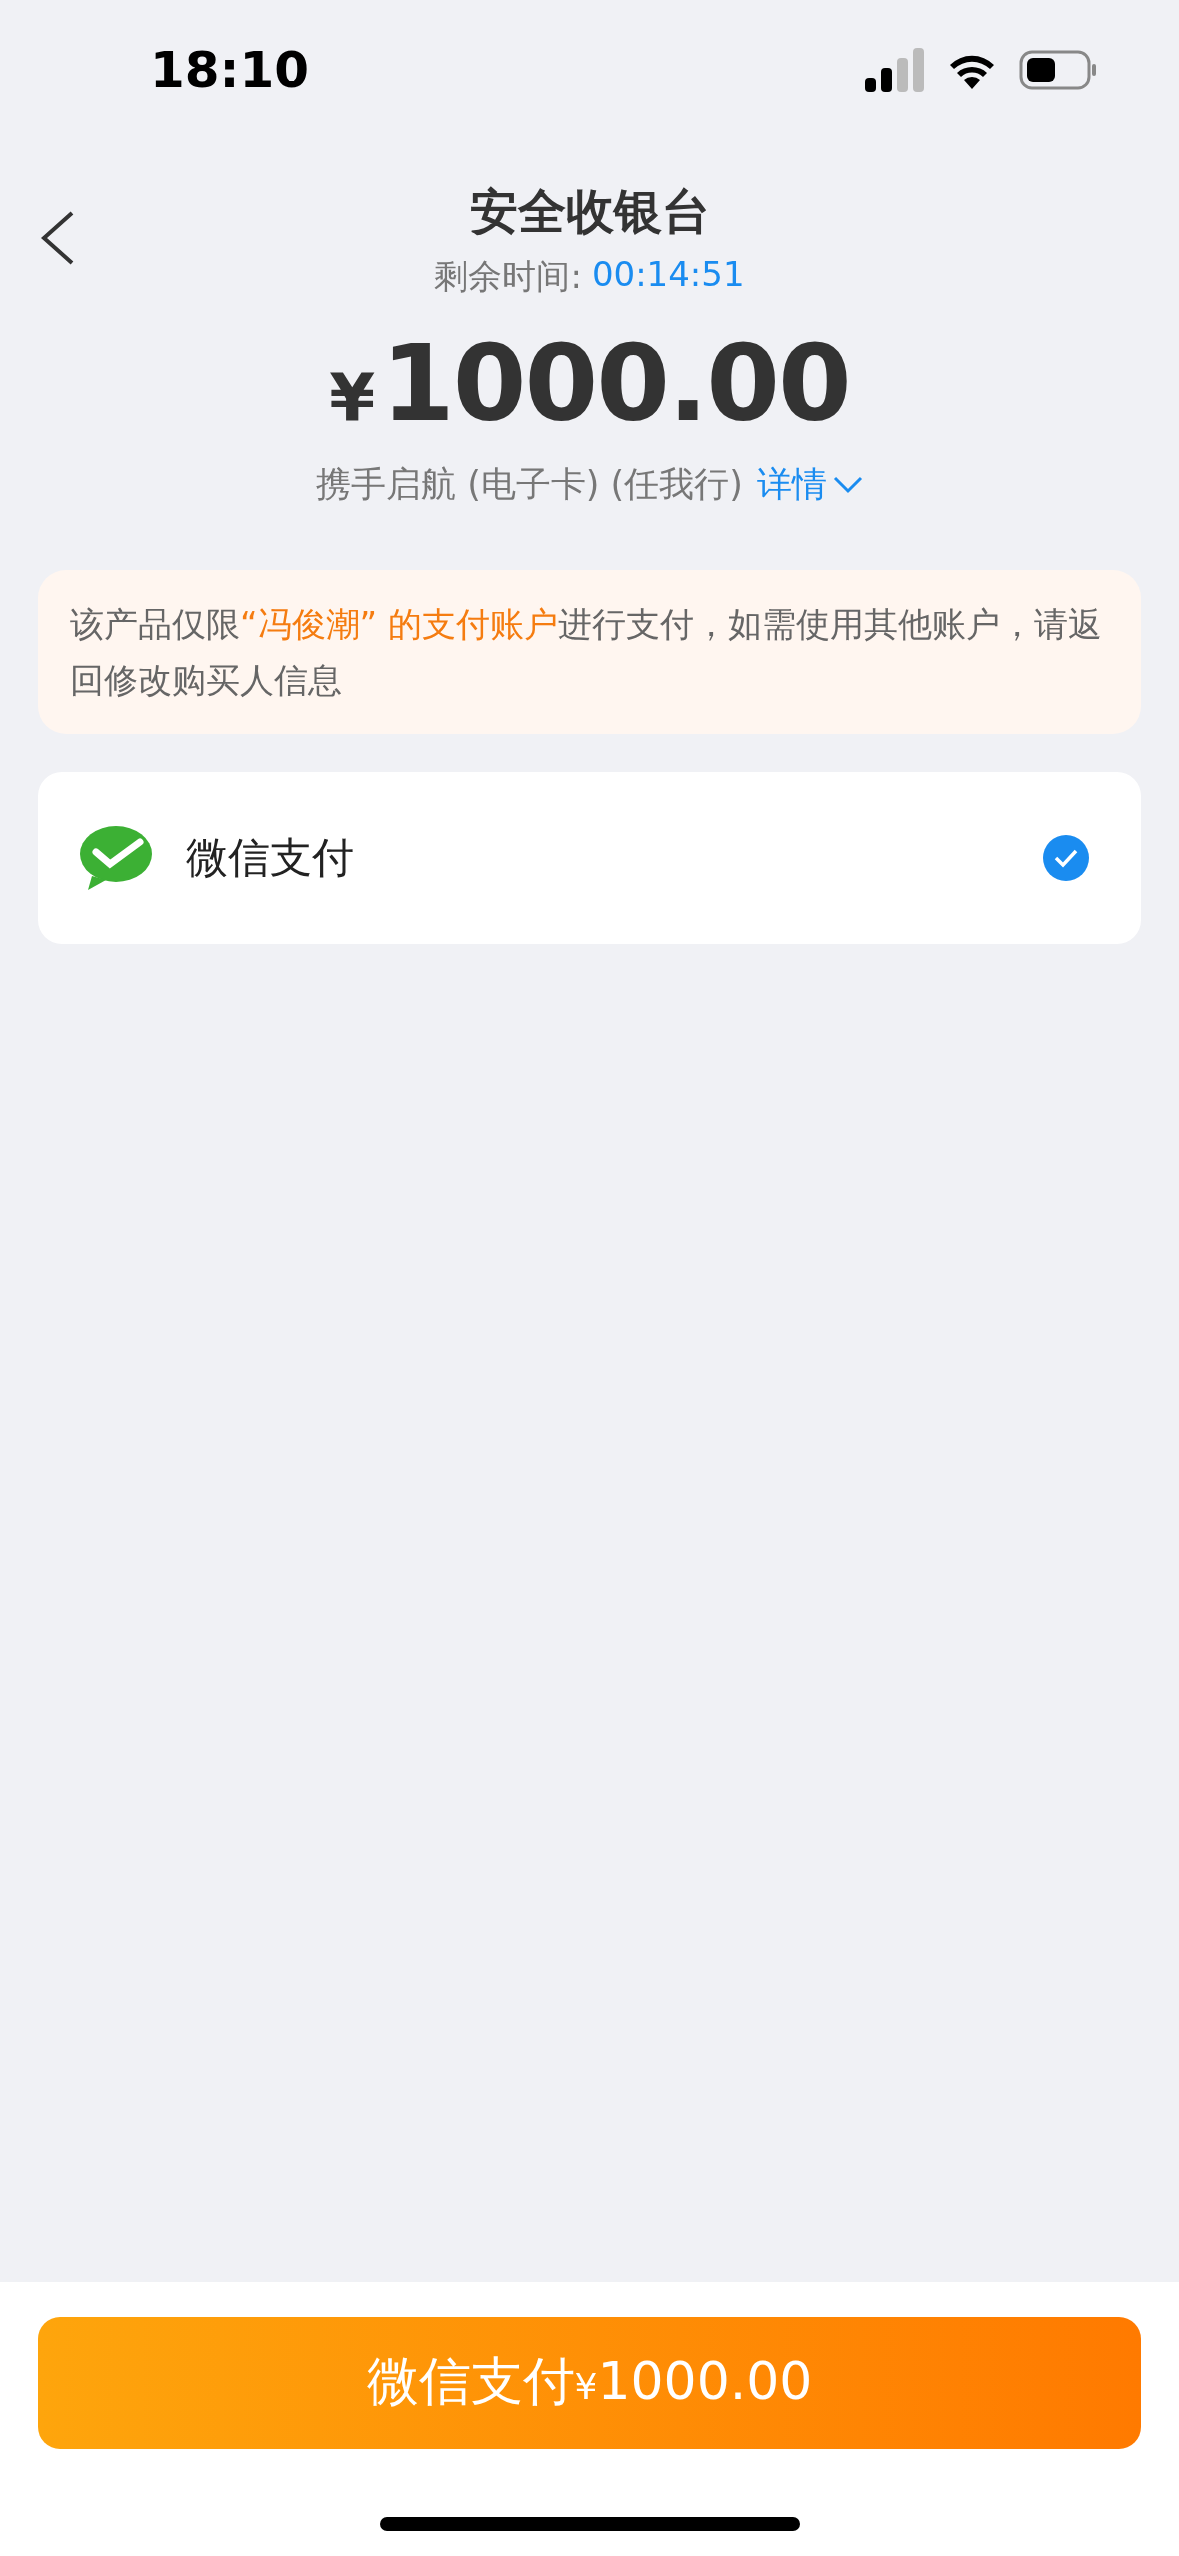  Describe the element at coordinates (809, 484) in the screenshot. I see `details-link: 详情` at that location.